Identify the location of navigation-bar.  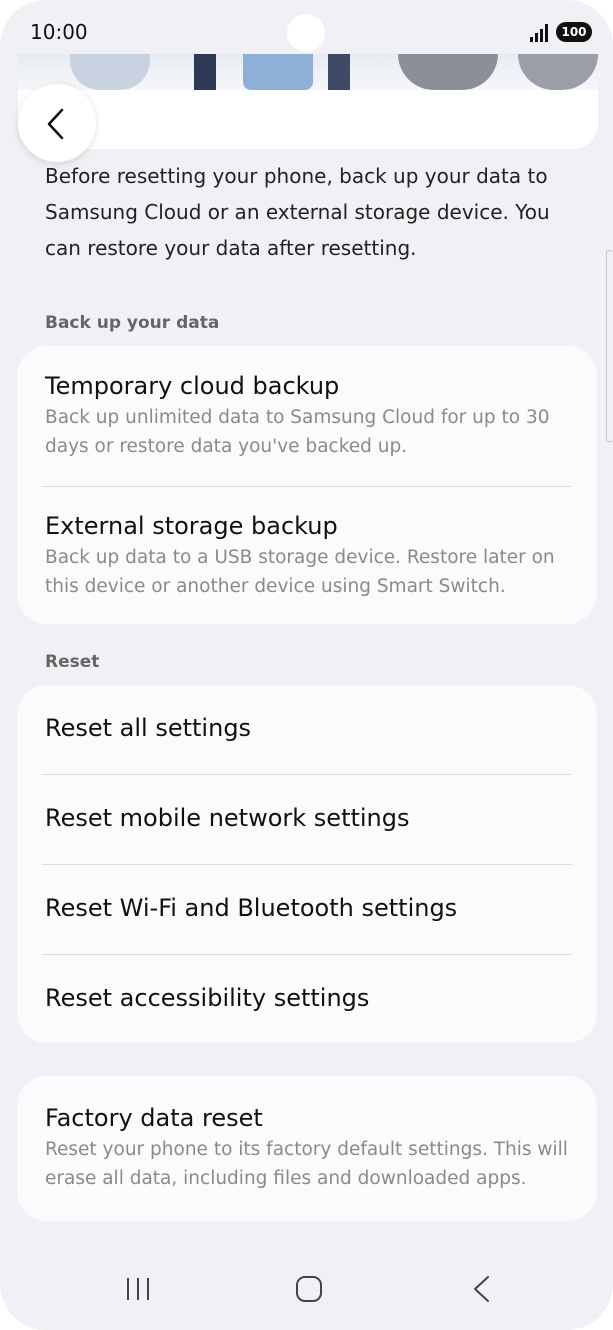
(306, 1292).